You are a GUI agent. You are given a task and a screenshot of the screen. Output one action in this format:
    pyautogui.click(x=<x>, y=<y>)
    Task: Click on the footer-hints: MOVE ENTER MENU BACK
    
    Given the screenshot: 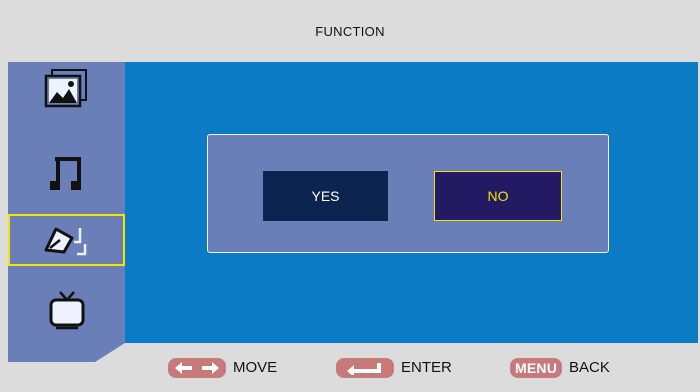 What is the action you would take?
    pyautogui.click(x=350, y=367)
    